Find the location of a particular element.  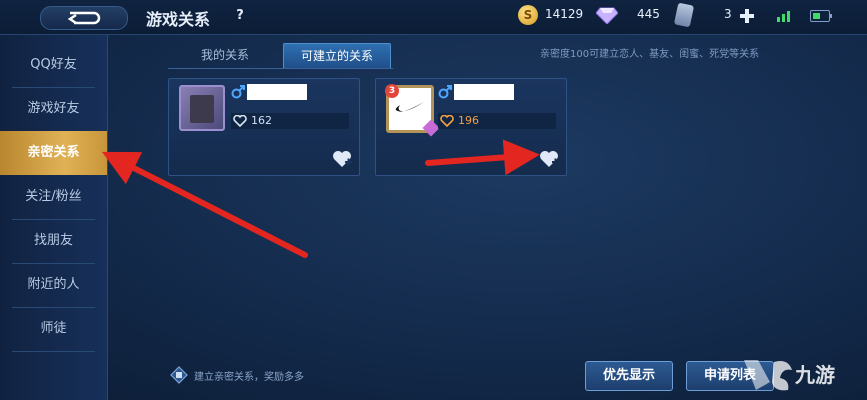

add-ticket-button is located at coordinates (747, 16).